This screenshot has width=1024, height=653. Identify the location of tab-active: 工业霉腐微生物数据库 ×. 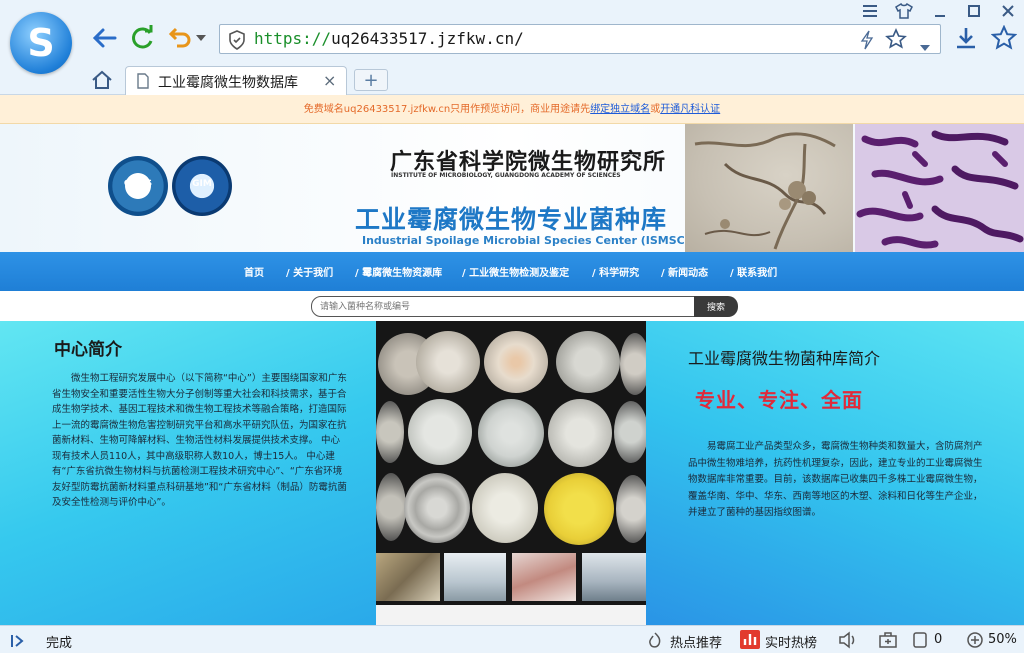
(236, 80).